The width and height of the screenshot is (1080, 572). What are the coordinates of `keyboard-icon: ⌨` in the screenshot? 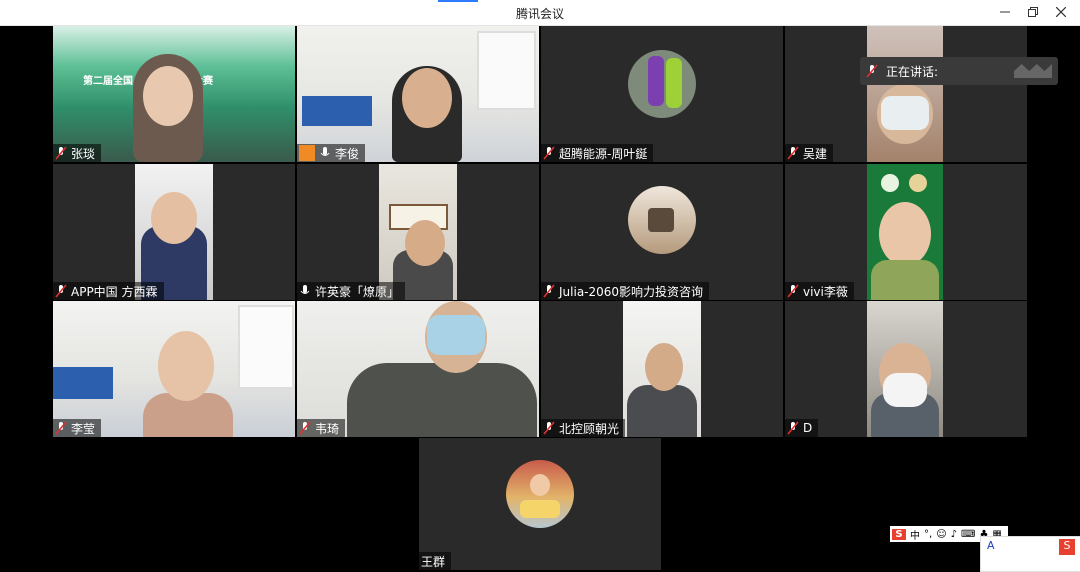 It's located at (968, 534).